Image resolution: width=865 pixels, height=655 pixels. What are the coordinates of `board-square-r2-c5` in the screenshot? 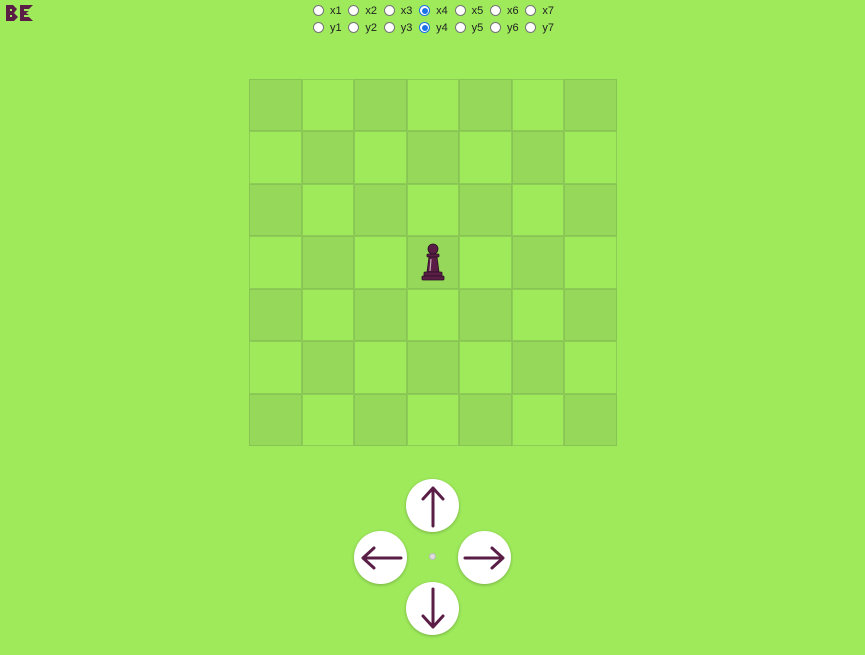 It's located at (485, 157).